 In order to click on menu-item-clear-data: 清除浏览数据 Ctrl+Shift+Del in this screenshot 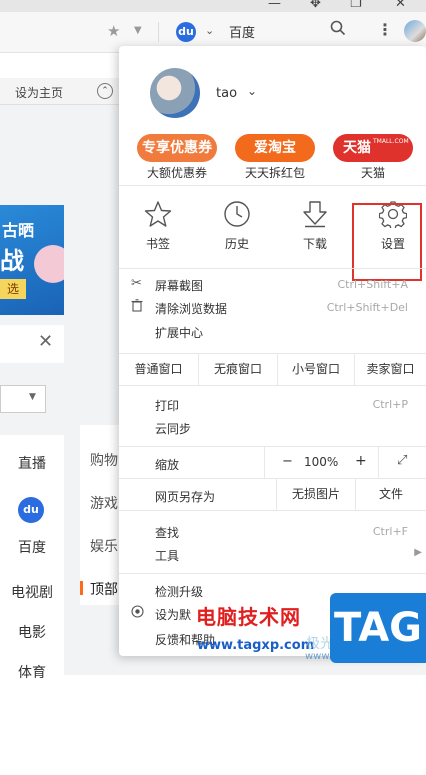, I will do `click(272, 309)`.